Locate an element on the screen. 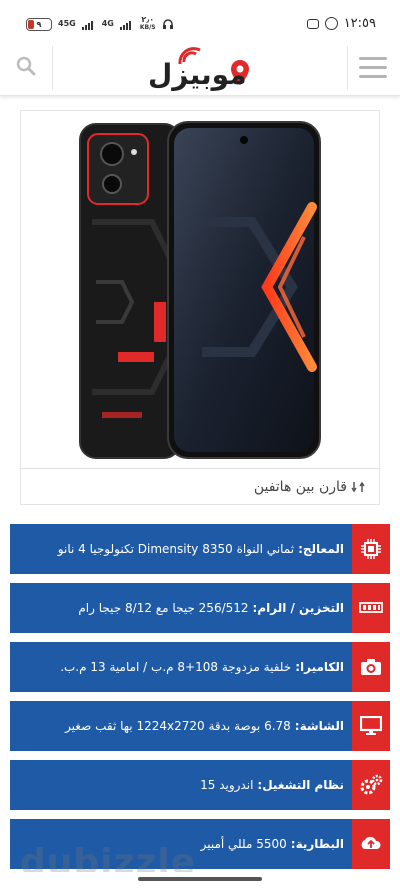 This screenshot has height=888, width=400. header-divider-right is located at coordinates (347, 68).